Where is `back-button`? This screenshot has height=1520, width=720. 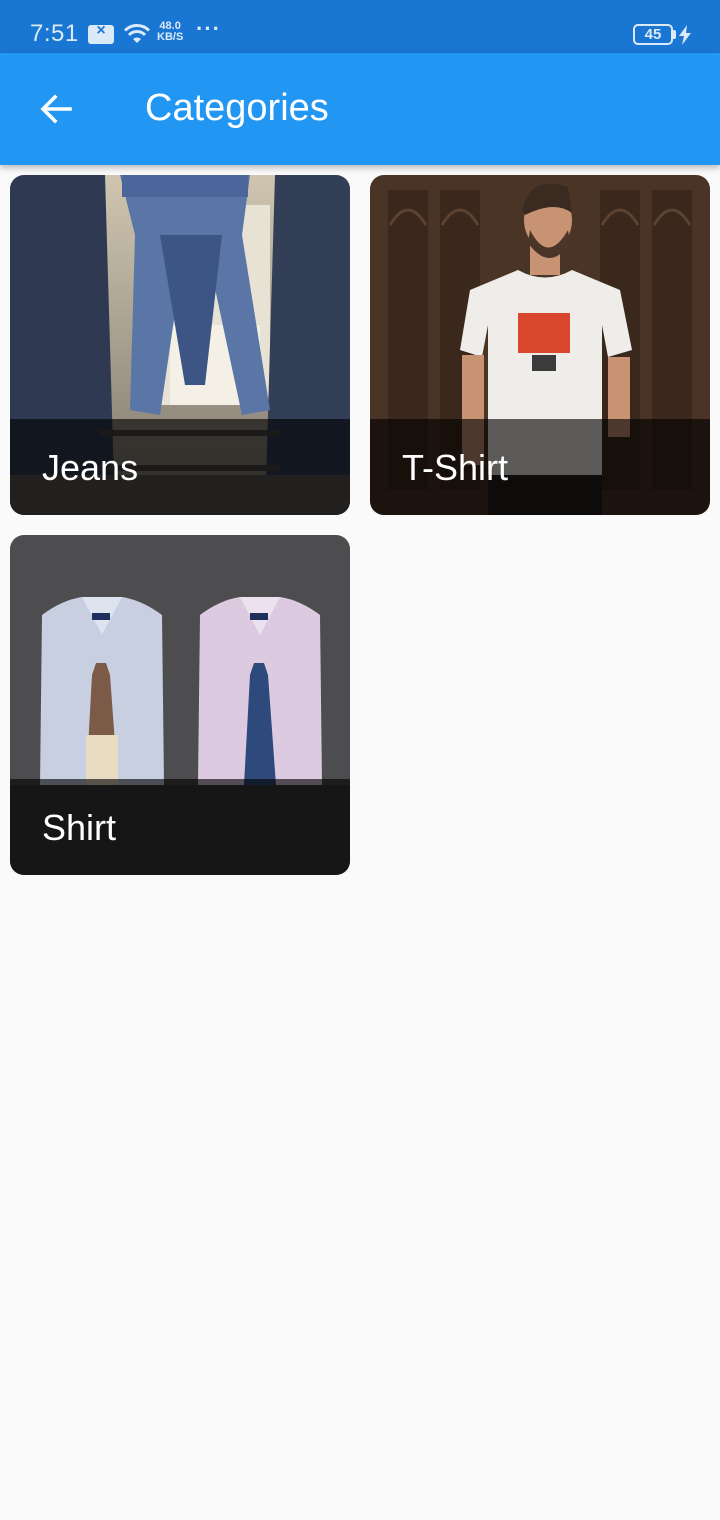
back-button is located at coordinates (56, 109).